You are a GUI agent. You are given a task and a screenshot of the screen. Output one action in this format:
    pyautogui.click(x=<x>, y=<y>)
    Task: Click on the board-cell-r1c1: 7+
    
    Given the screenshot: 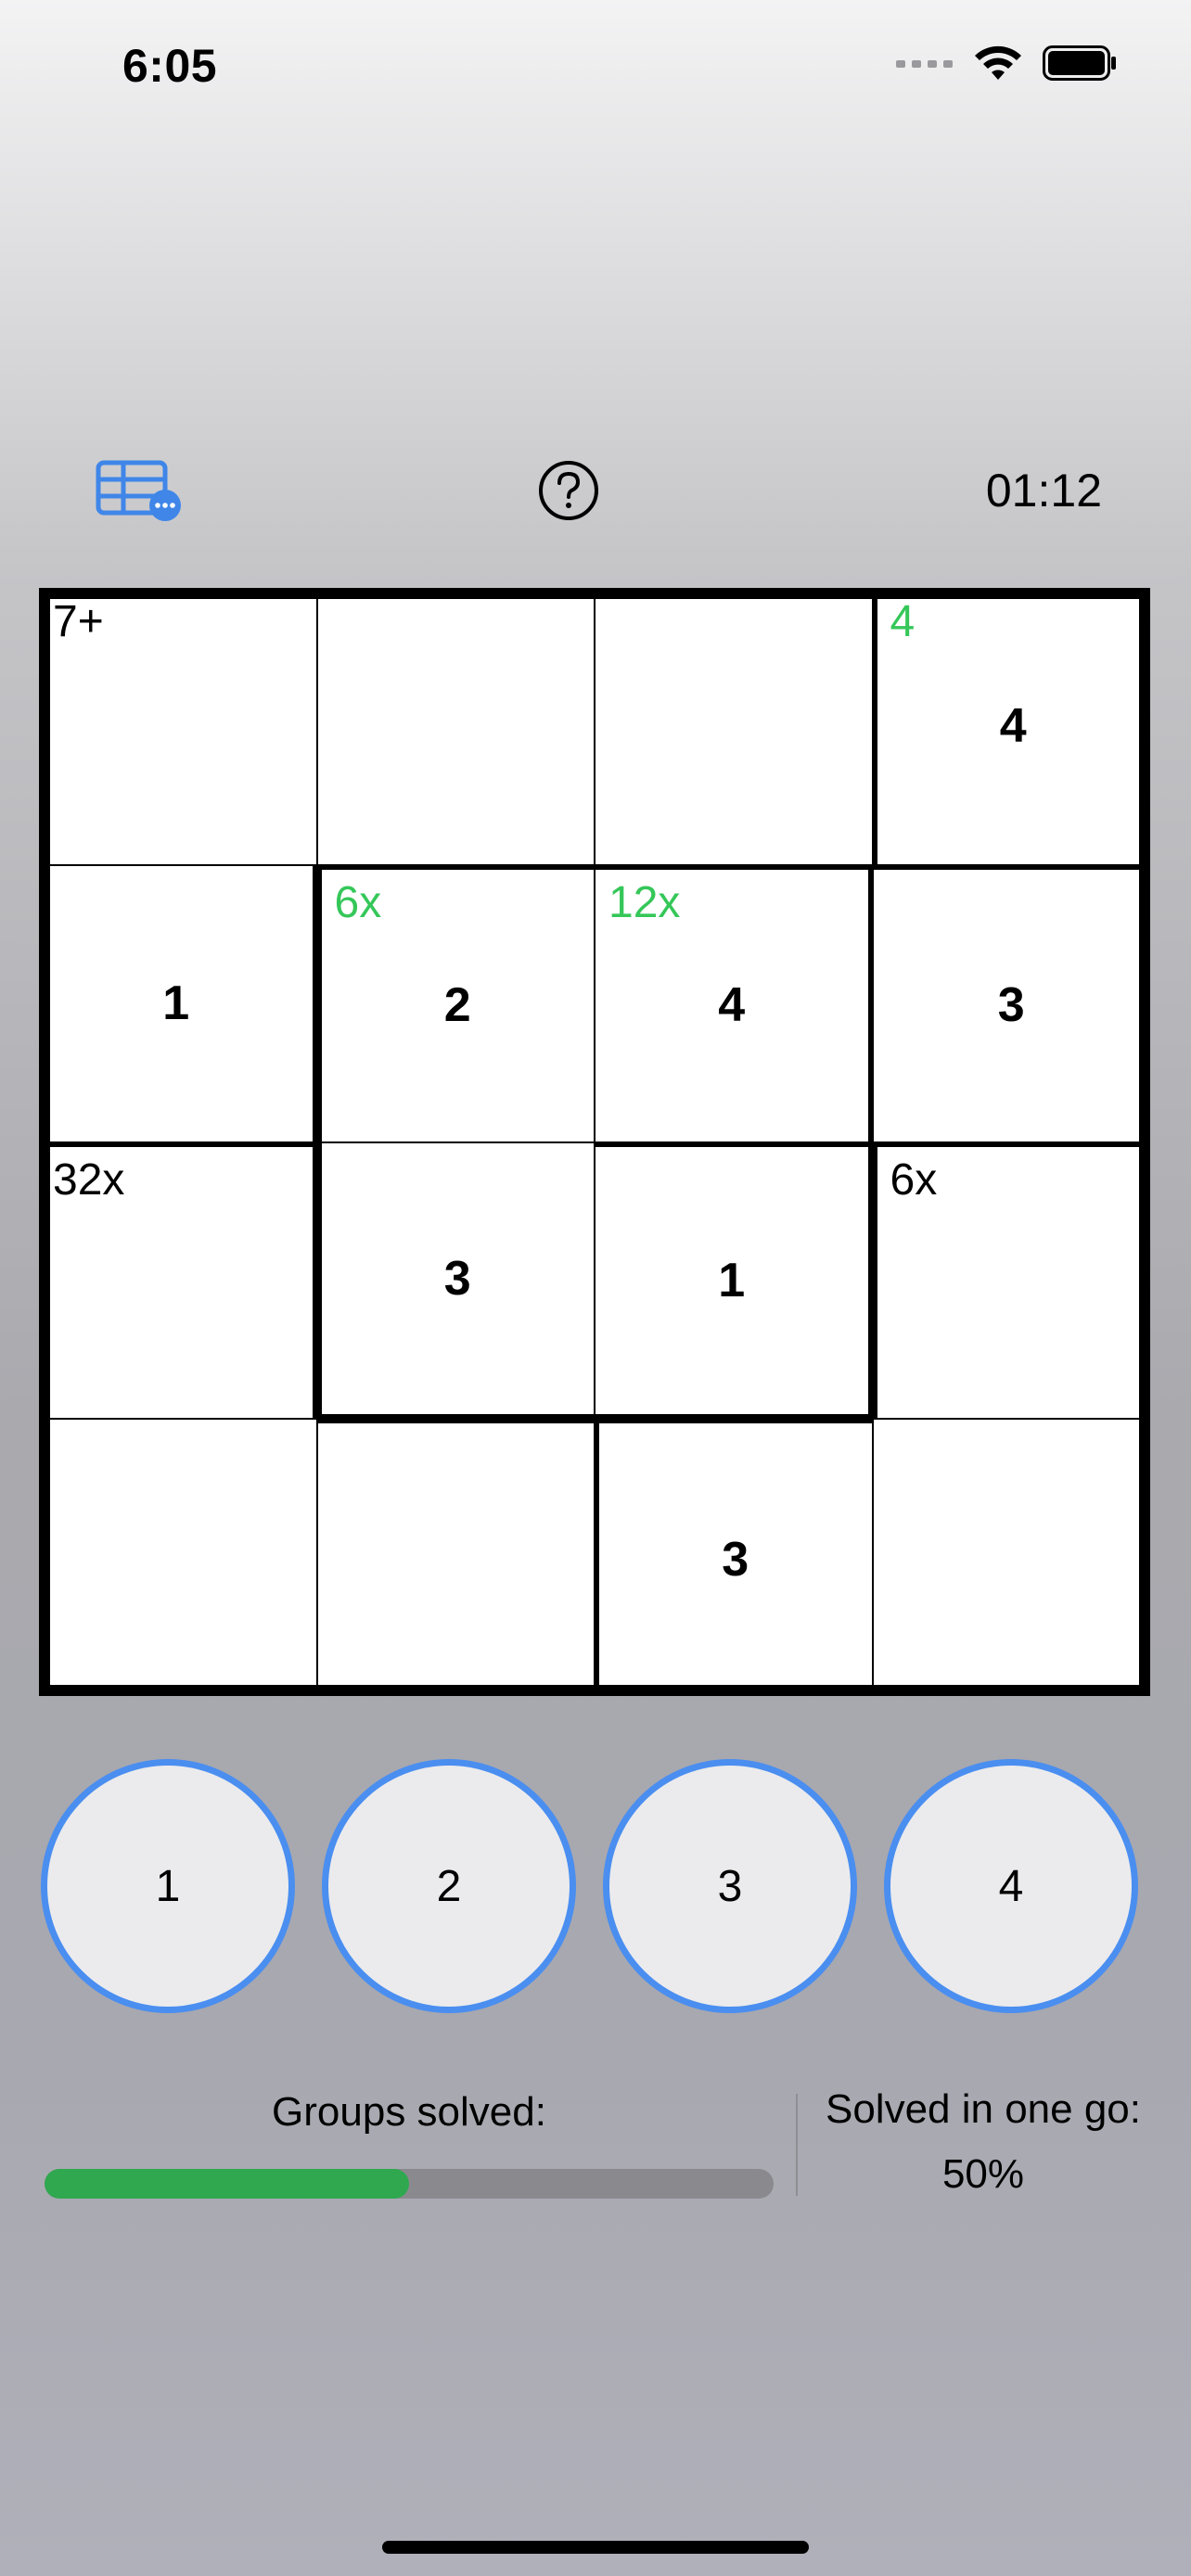 What is the action you would take?
    pyautogui.click(x=178, y=726)
    